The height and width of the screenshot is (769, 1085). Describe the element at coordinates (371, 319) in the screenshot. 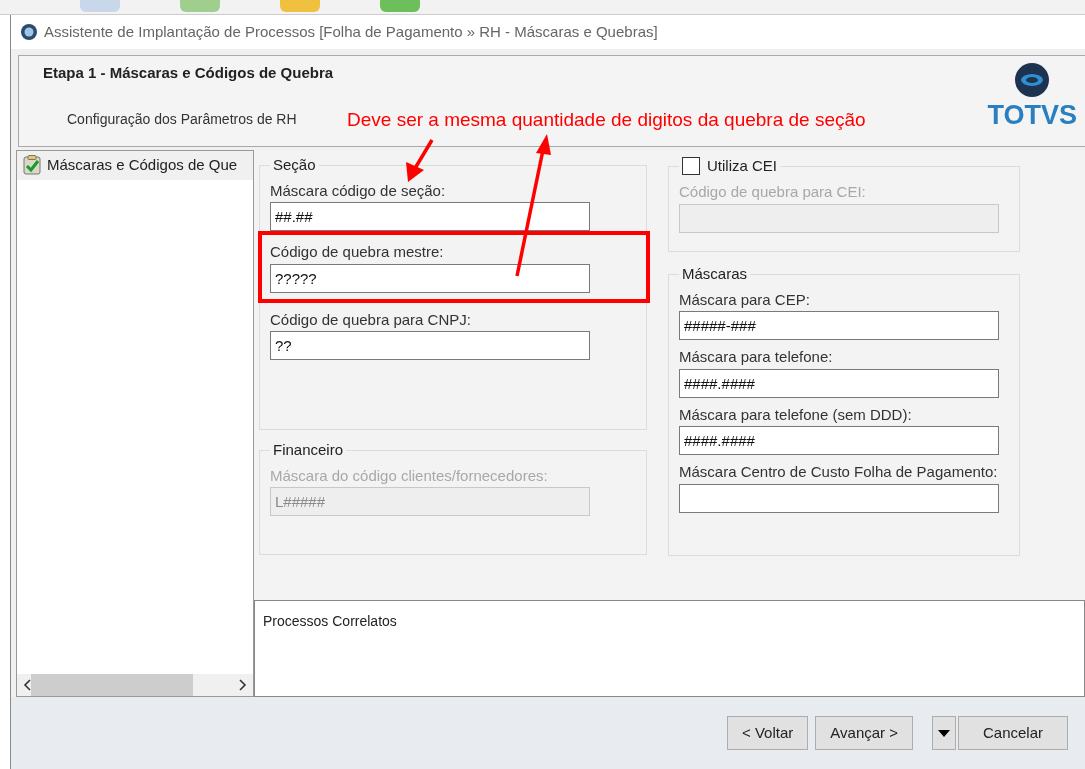

I see `field-label: Código de quebra para CNPJ:` at that location.